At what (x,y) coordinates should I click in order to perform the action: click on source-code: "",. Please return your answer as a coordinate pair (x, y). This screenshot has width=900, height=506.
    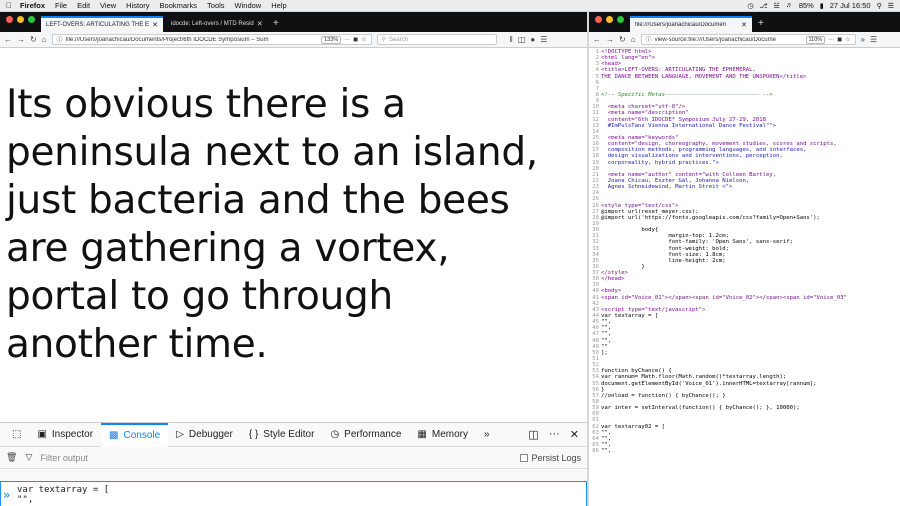
    Looking at the image, I should click on (606, 451).